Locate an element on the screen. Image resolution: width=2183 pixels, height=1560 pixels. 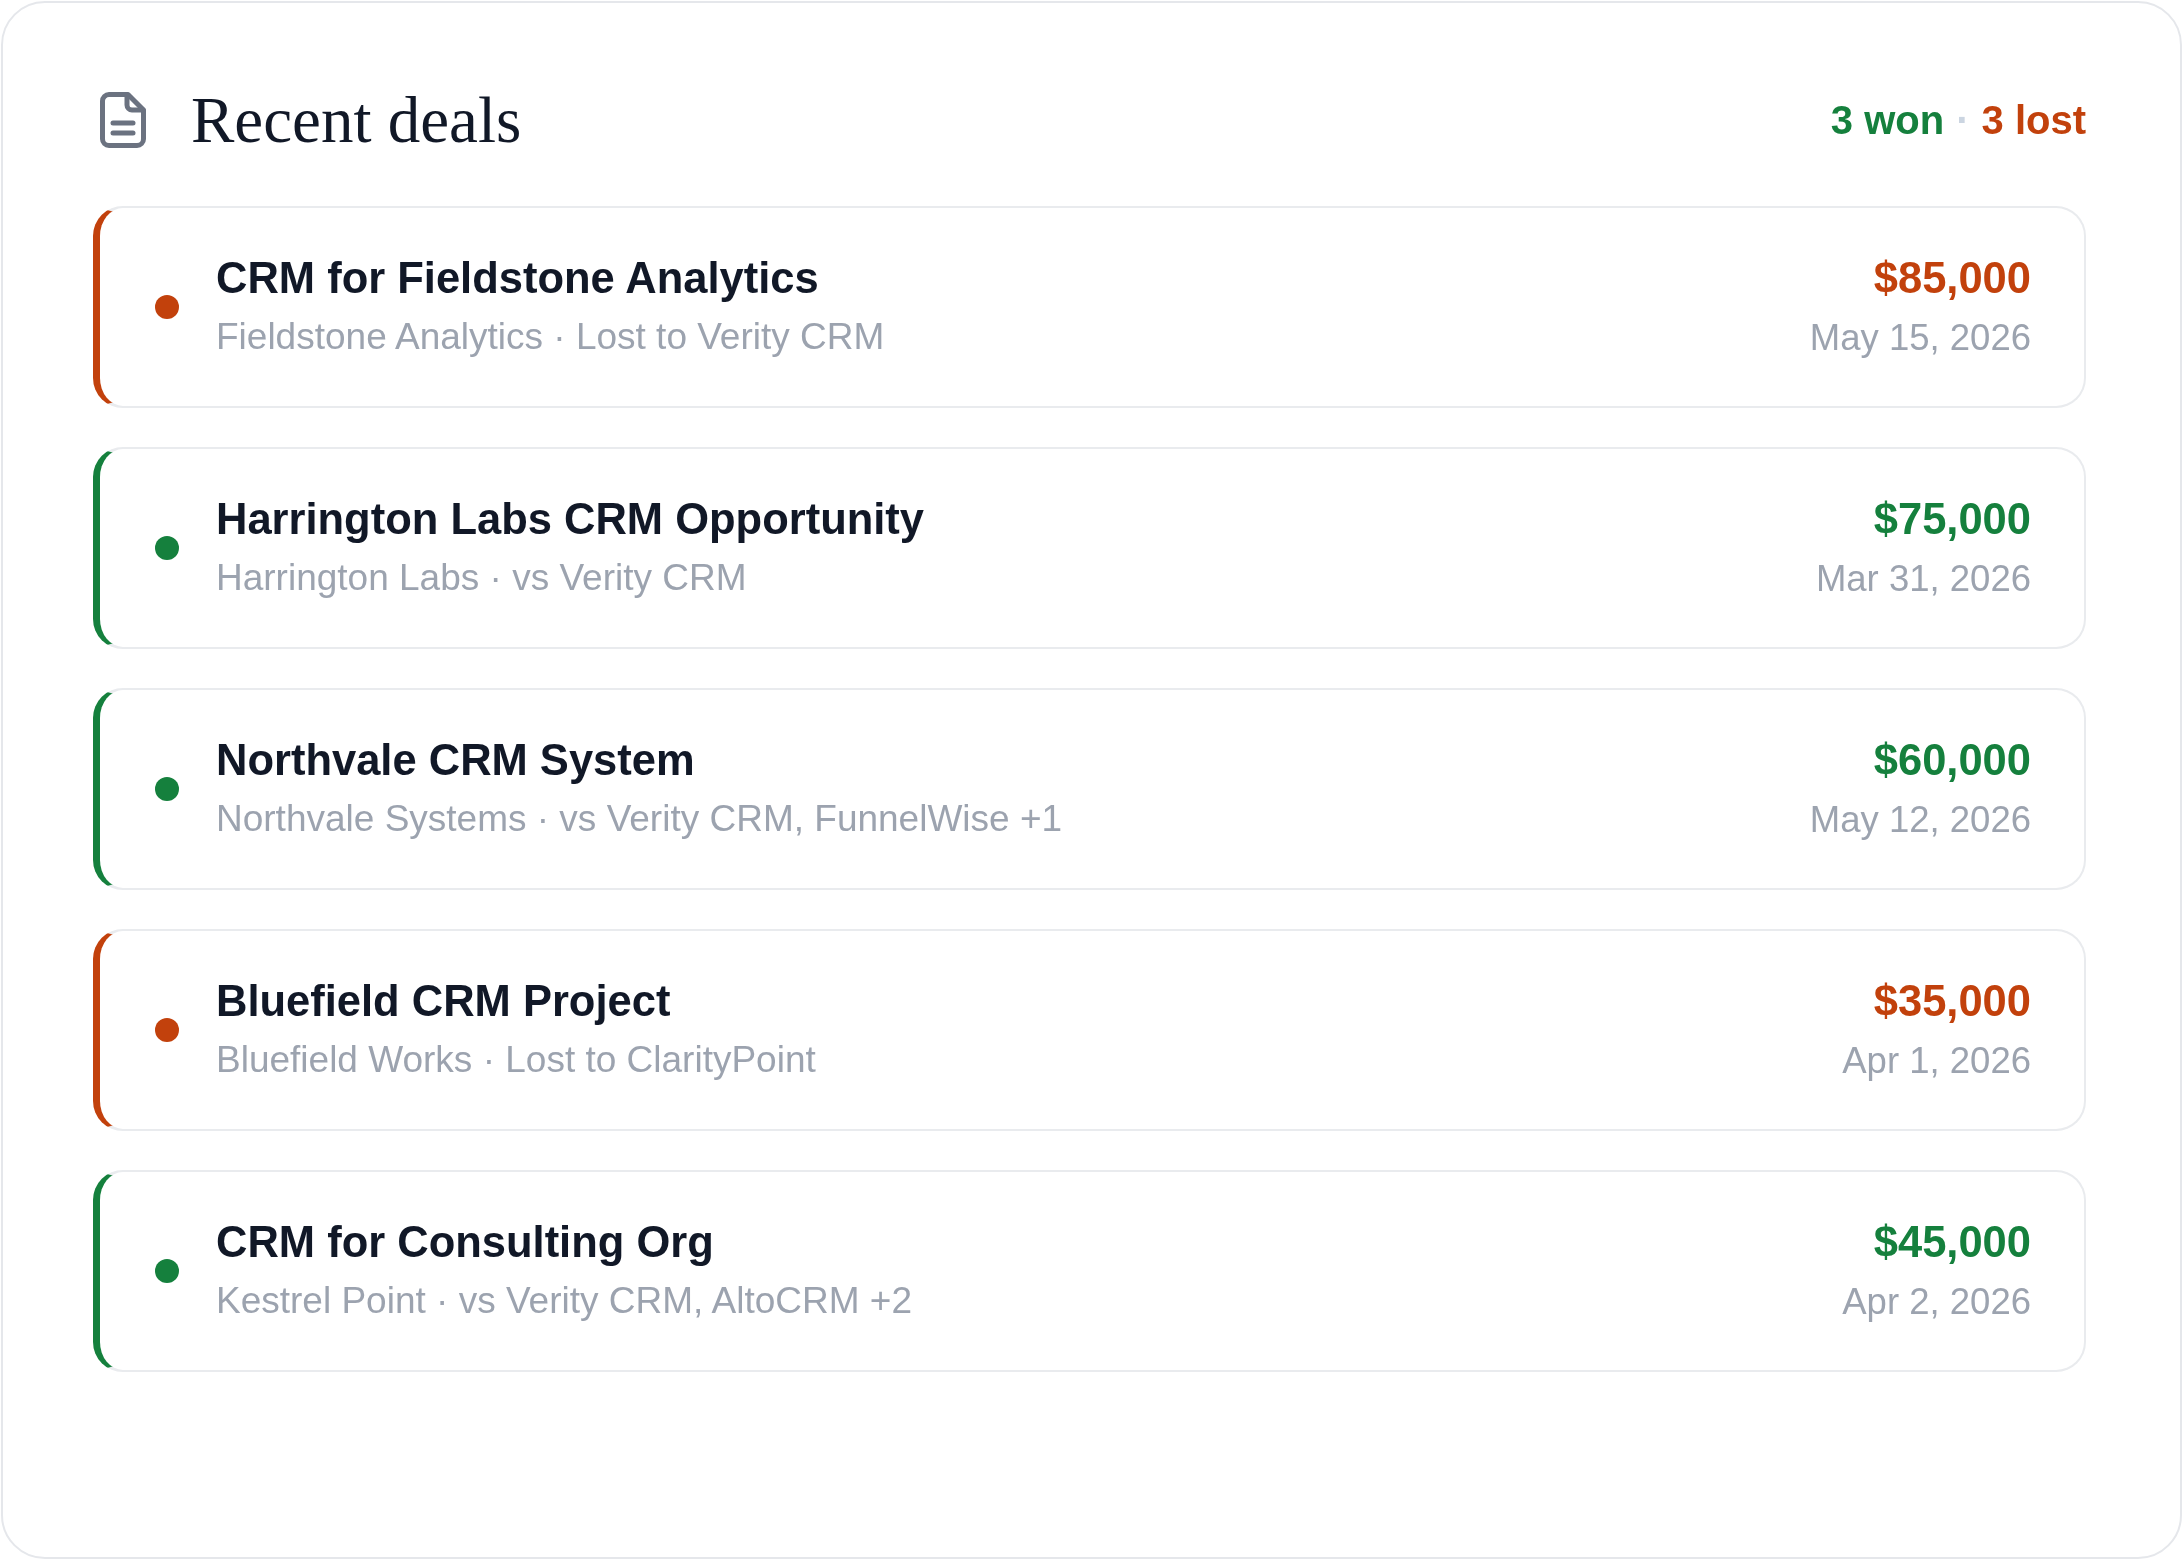
deal-date: Mar 31, 2026 is located at coordinates (1923, 578).